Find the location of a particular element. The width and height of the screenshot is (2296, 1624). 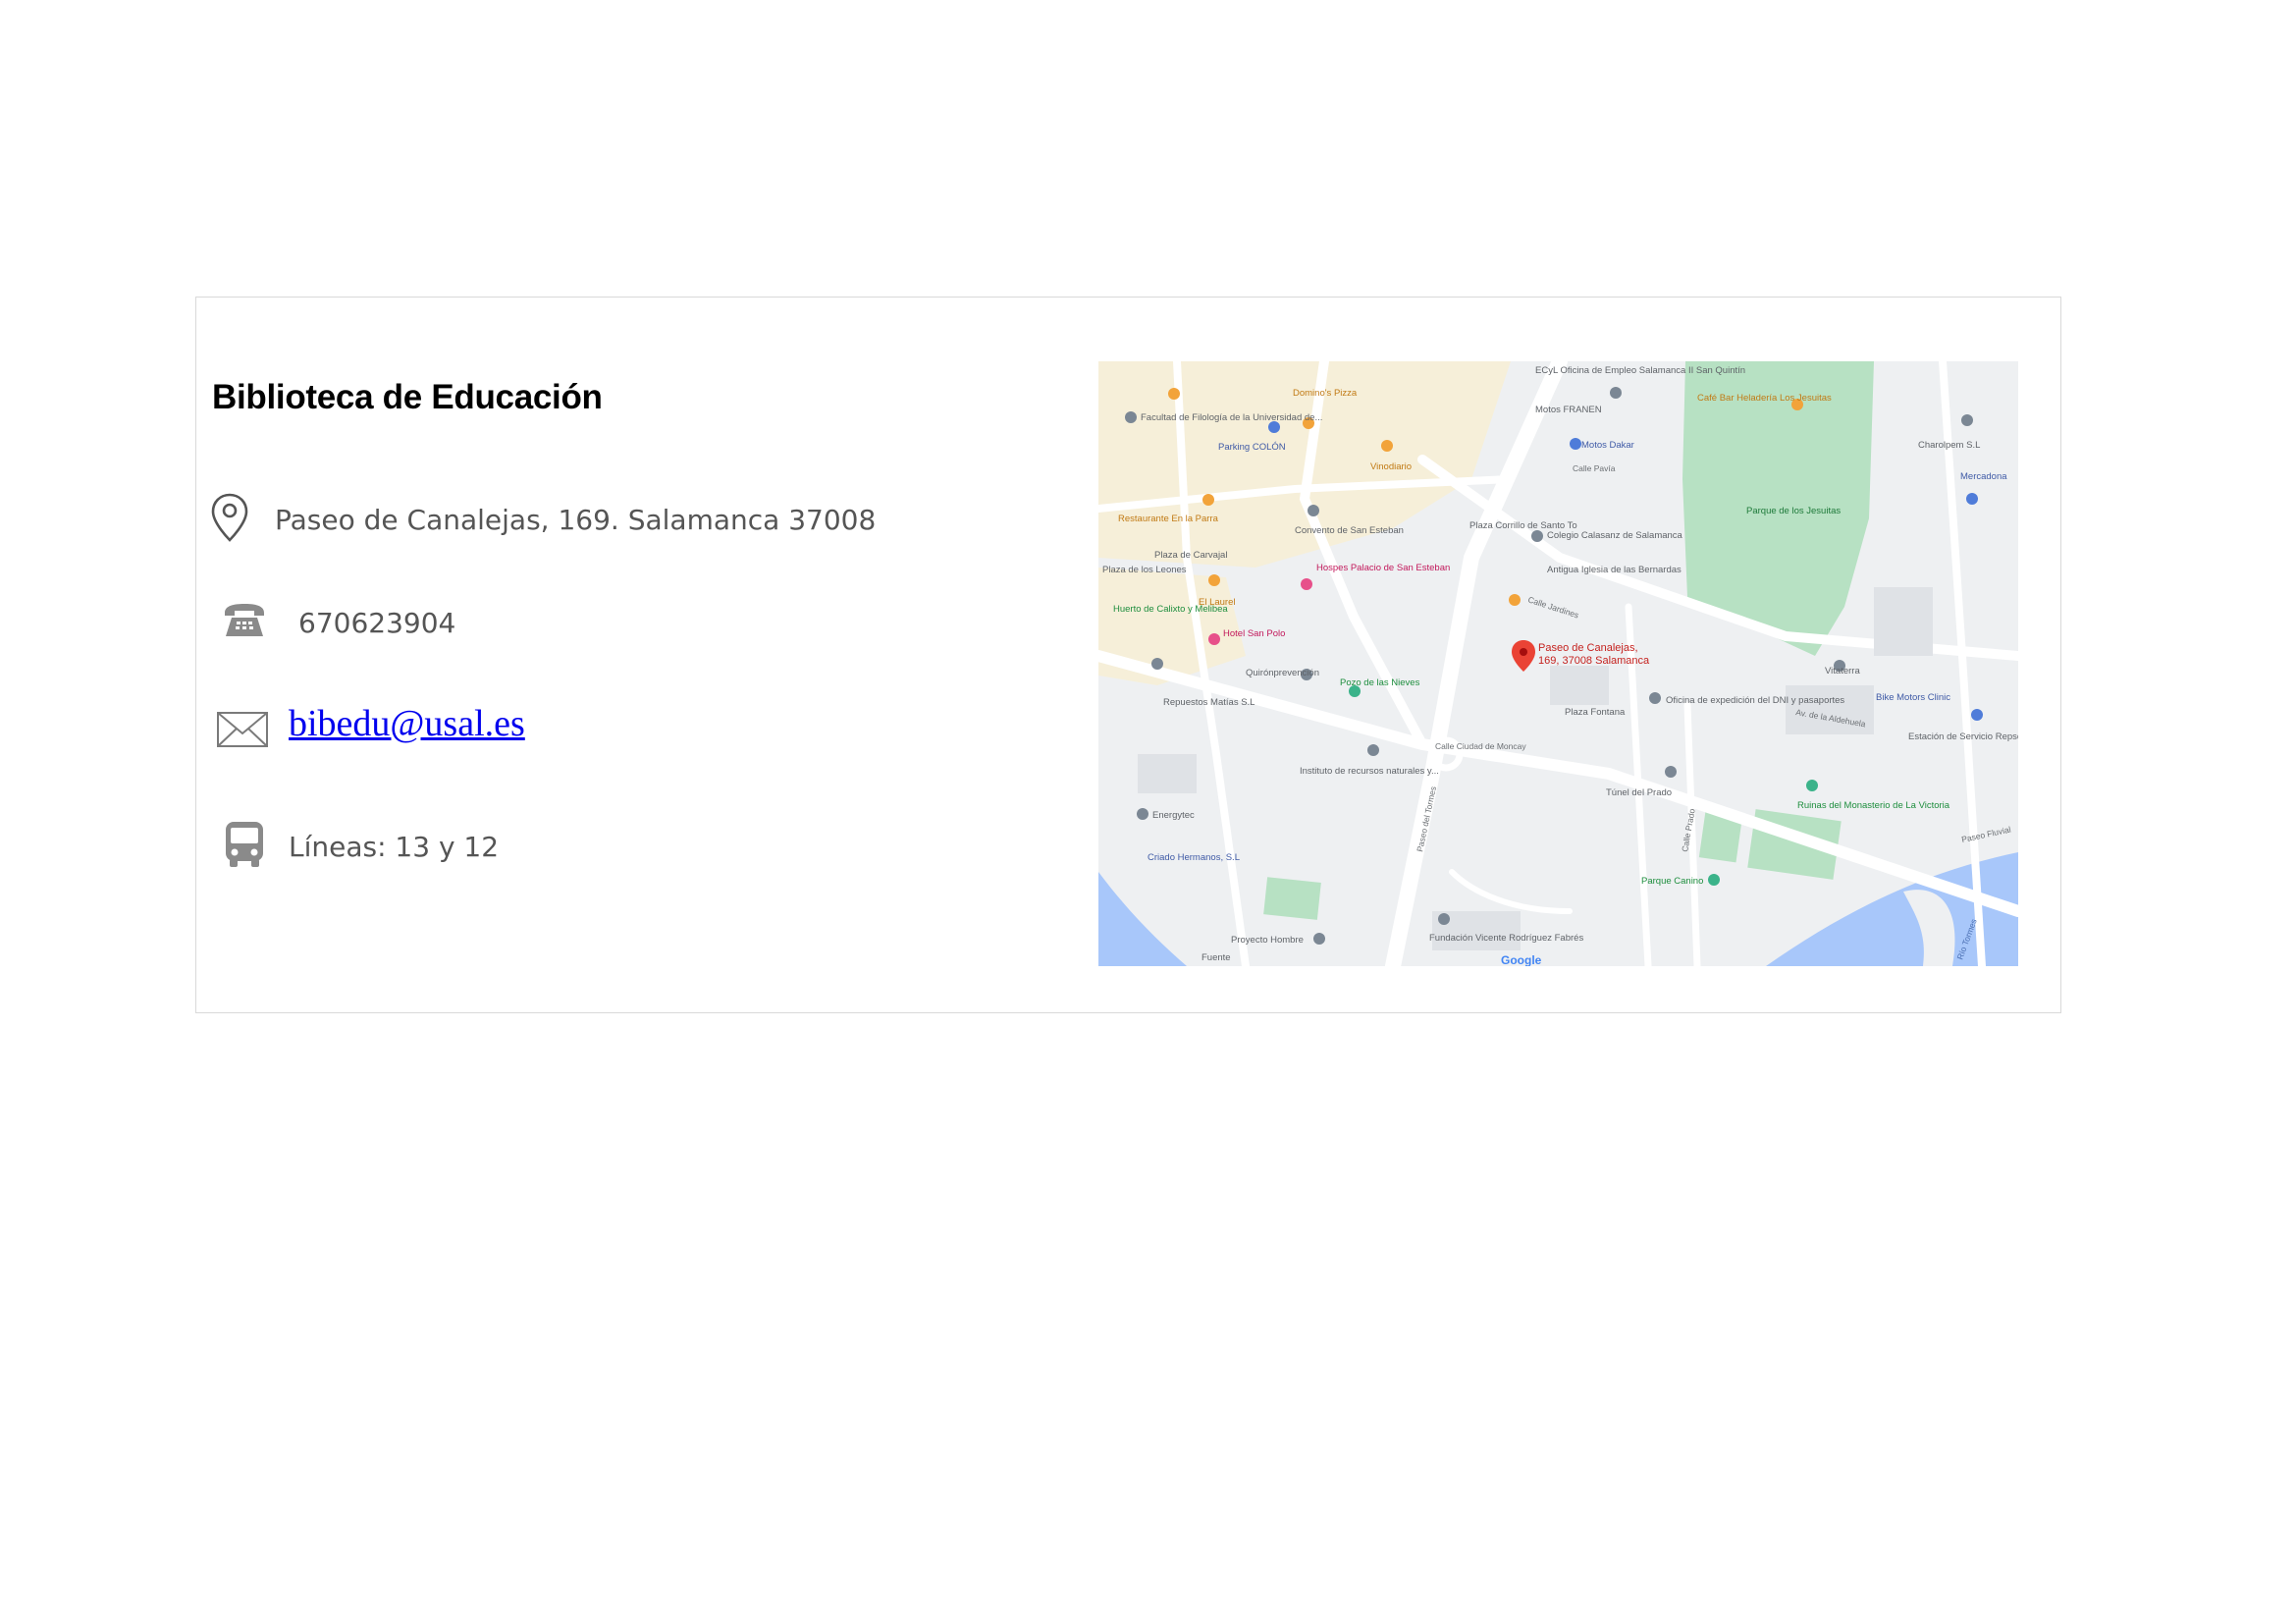

svg-text: Domino's Pizza is located at coordinates (1326, 393).